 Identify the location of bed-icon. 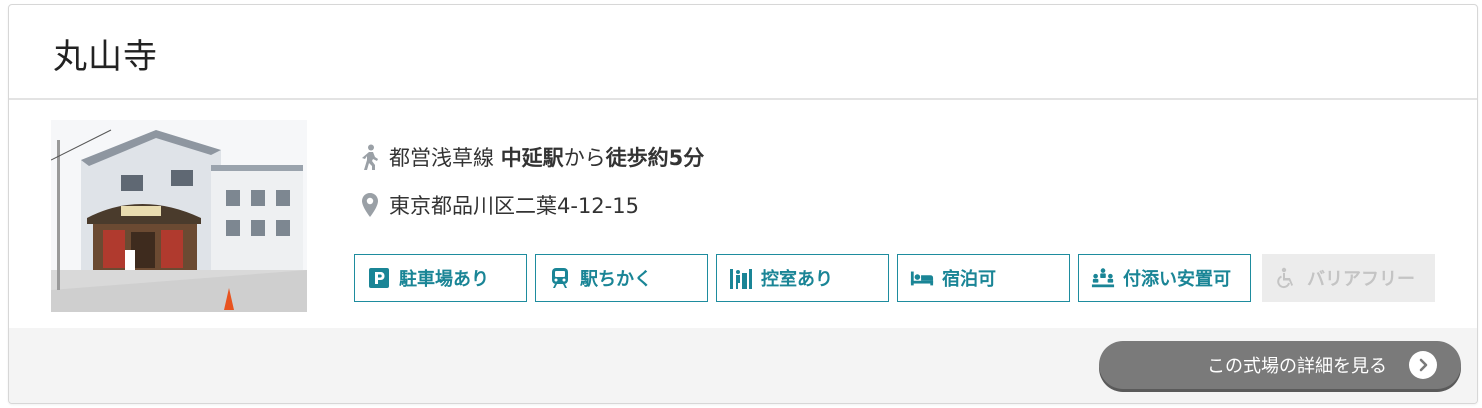
(922, 278).